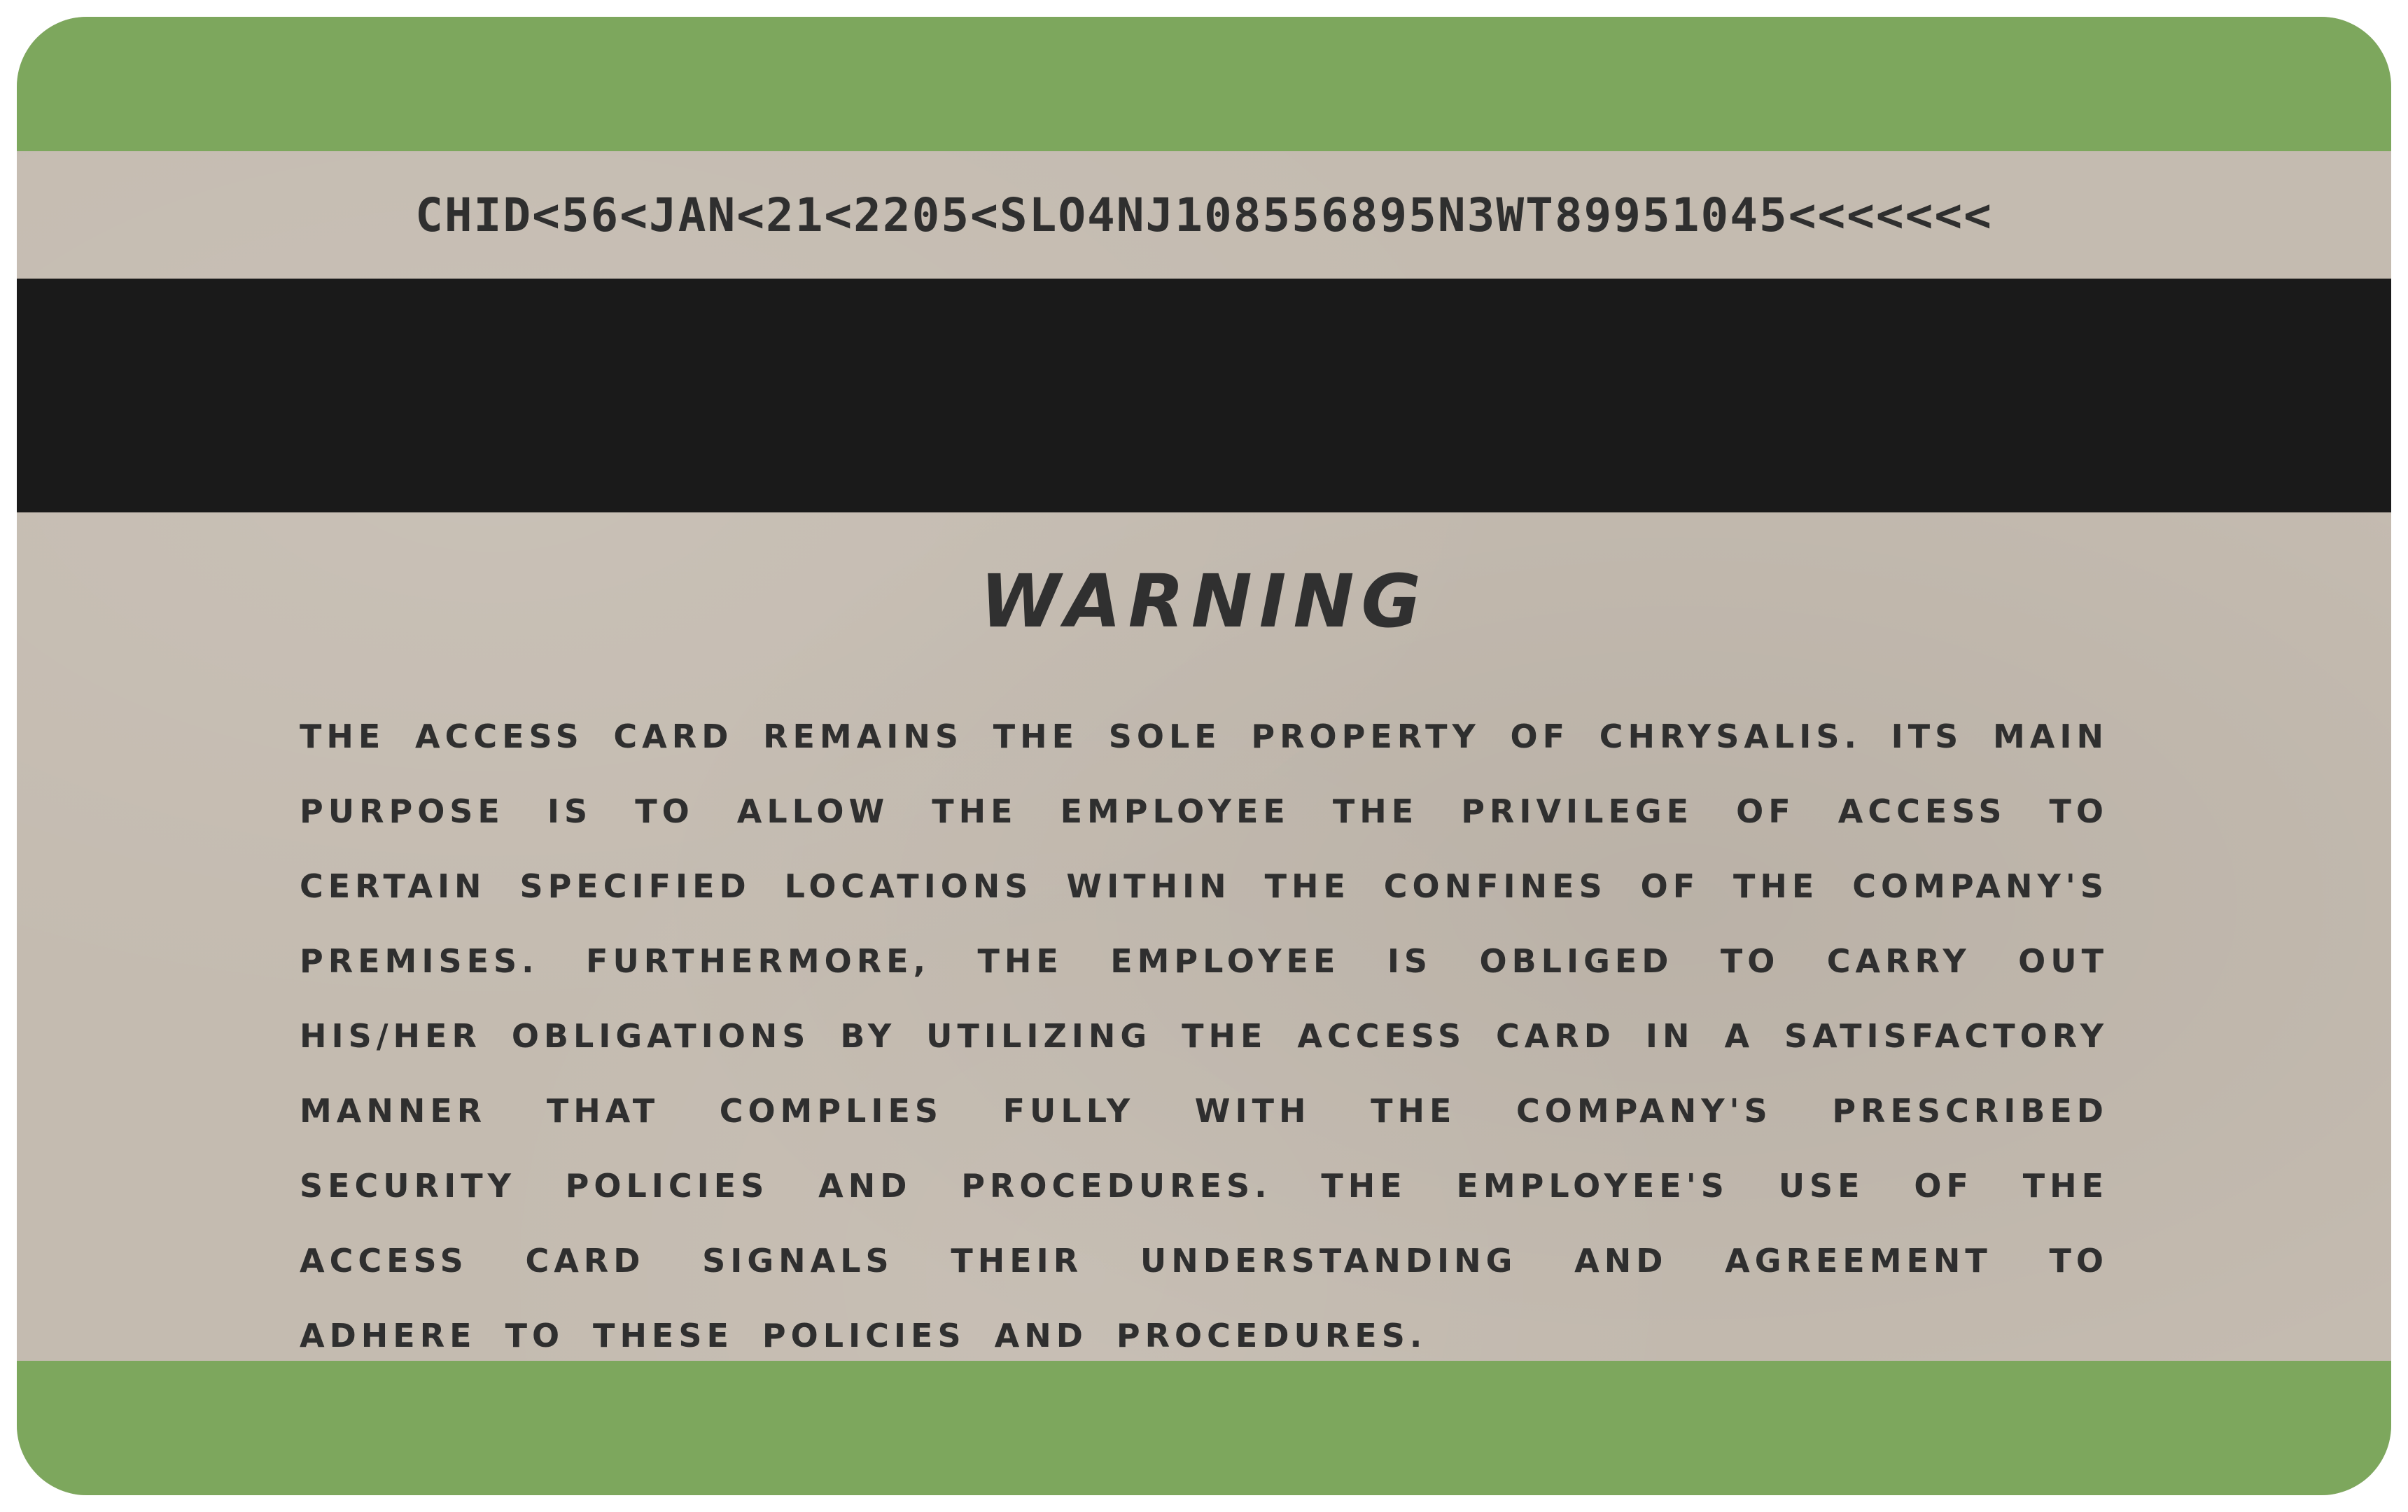 Image resolution: width=2408 pixels, height=1512 pixels. What do you see at coordinates (1204, 84) in the screenshot?
I see `top-green-band` at bounding box center [1204, 84].